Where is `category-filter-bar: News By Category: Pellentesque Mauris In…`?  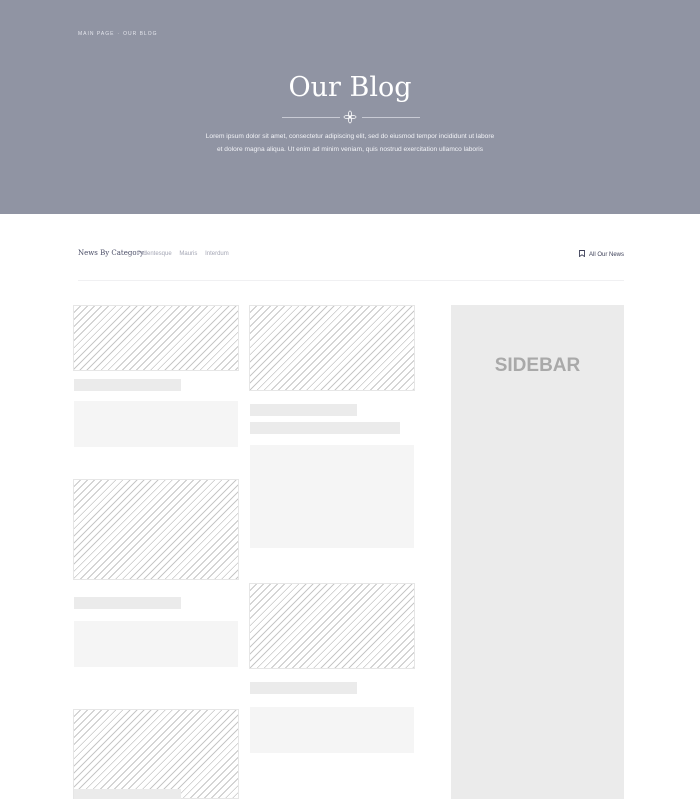
category-filter-bar: News By Category: Pellentesque Mauris In… is located at coordinates (351, 255).